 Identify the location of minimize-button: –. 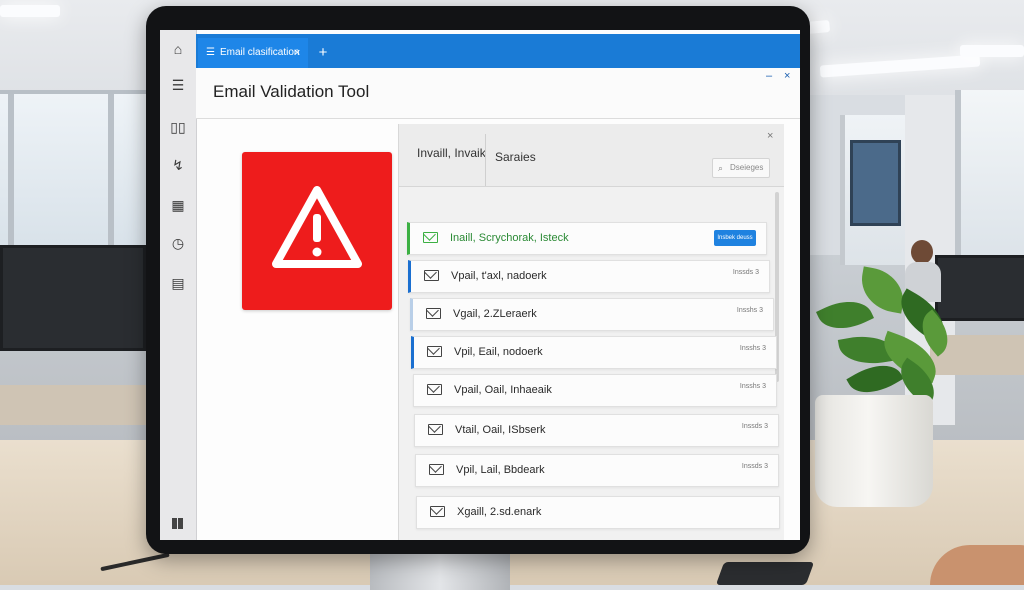
(769, 76).